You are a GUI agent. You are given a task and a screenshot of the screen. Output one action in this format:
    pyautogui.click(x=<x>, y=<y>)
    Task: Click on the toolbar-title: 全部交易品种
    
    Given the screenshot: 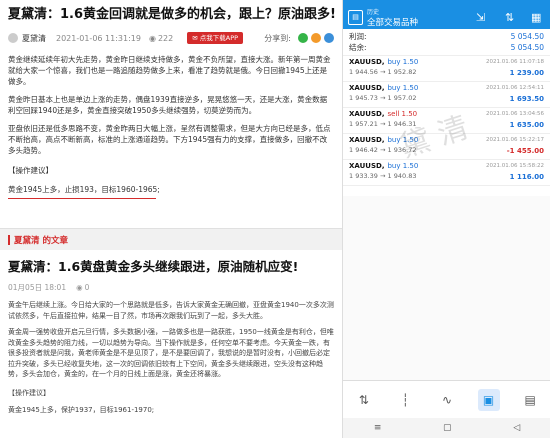 What is the action you would take?
    pyautogui.click(x=392, y=22)
    